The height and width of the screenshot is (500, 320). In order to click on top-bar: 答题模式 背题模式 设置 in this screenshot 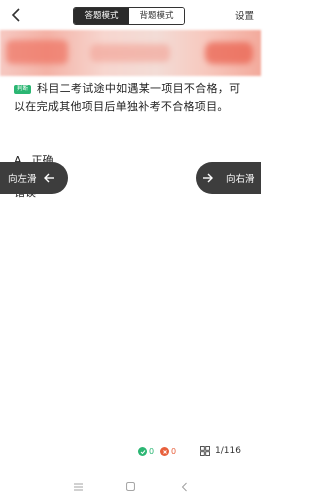, I will do `click(130, 15)`.